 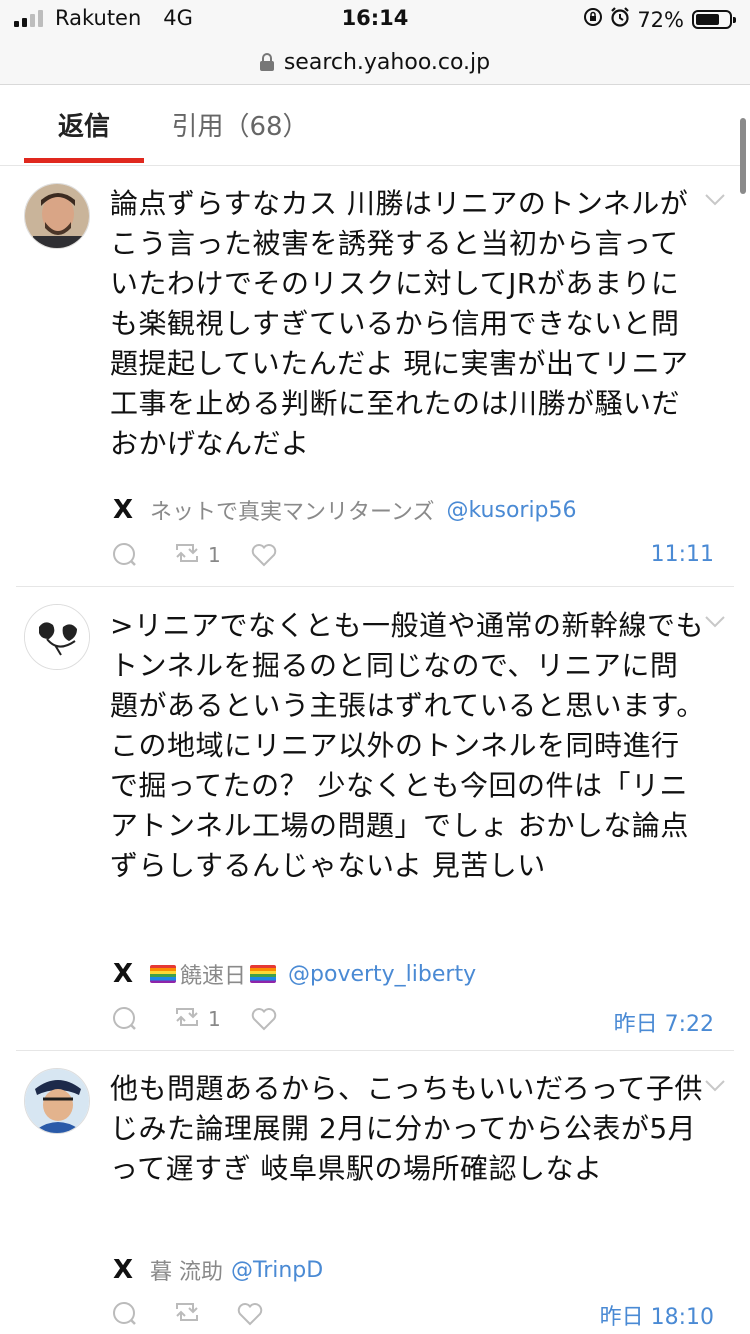 I want to click on user-name: 饒速日, so click(x=213, y=974).